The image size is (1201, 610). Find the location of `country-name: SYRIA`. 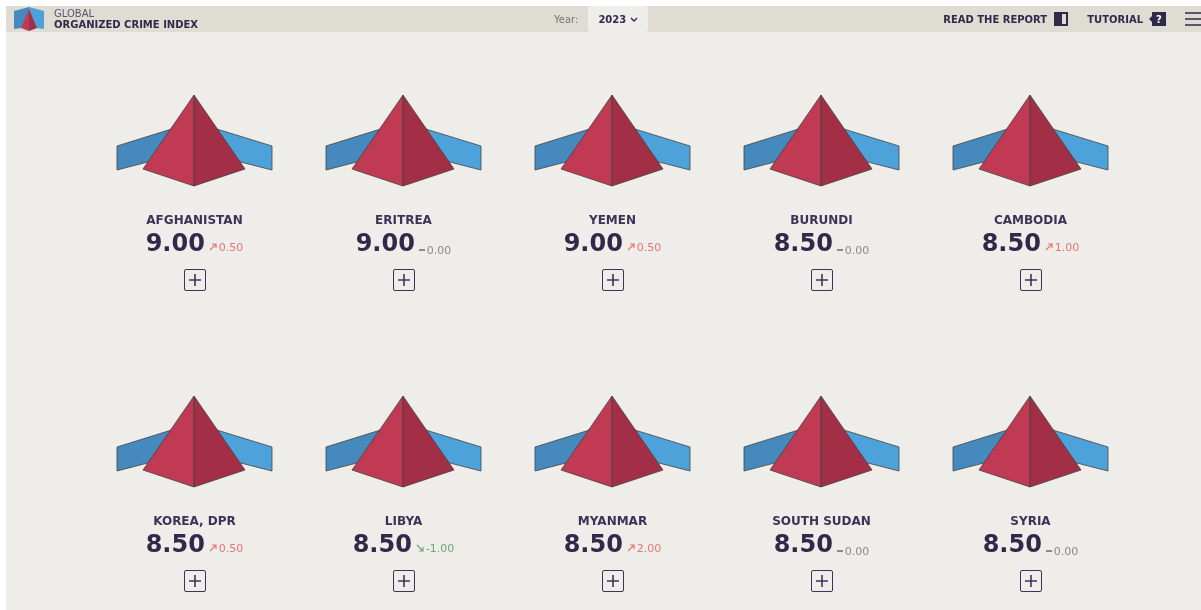

country-name: SYRIA is located at coordinates (1030, 521).